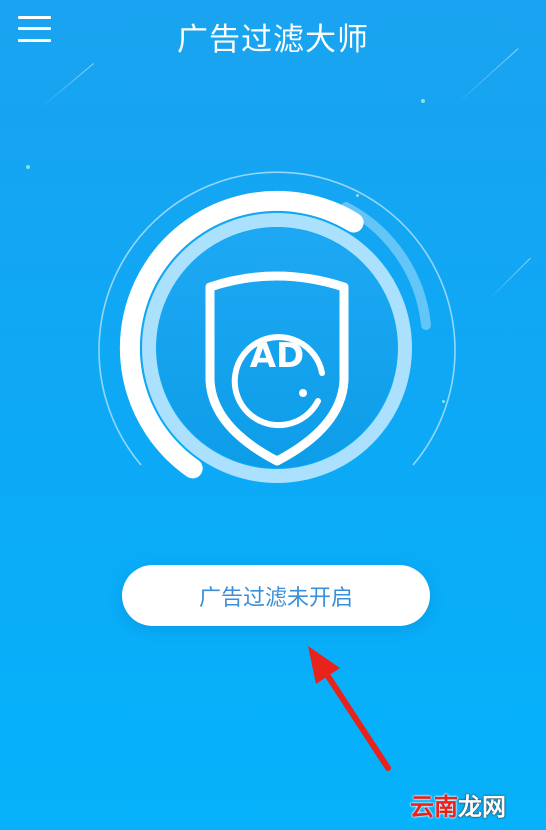 This screenshot has width=546, height=830. Describe the element at coordinates (277, 356) in the screenshot. I see `ad-badge-text: AD` at that location.